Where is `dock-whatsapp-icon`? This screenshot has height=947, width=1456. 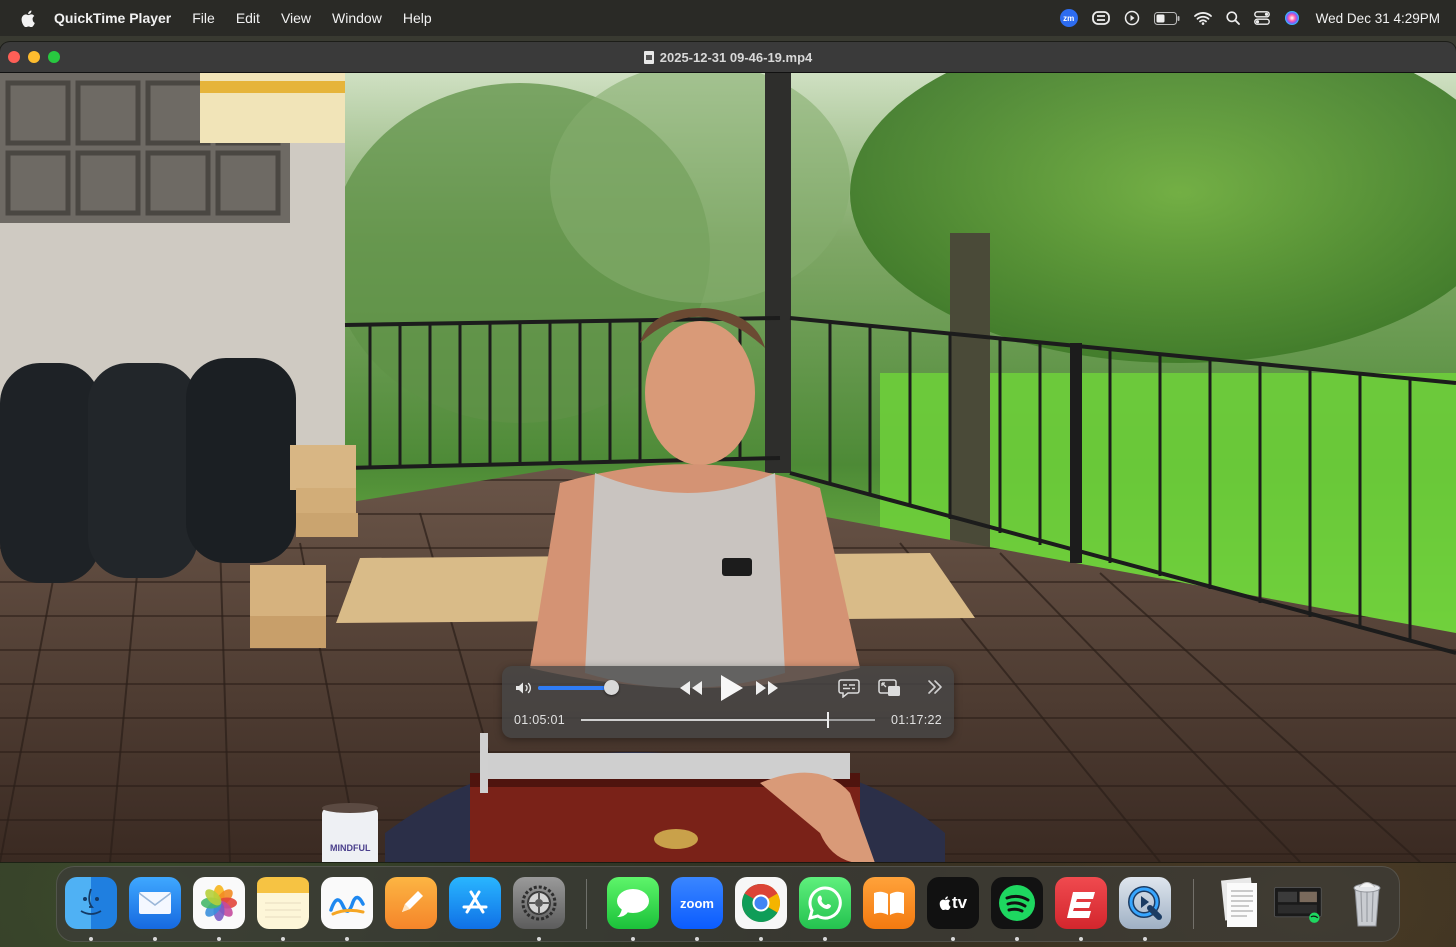 dock-whatsapp-icon is located at coordinates (825, 903).